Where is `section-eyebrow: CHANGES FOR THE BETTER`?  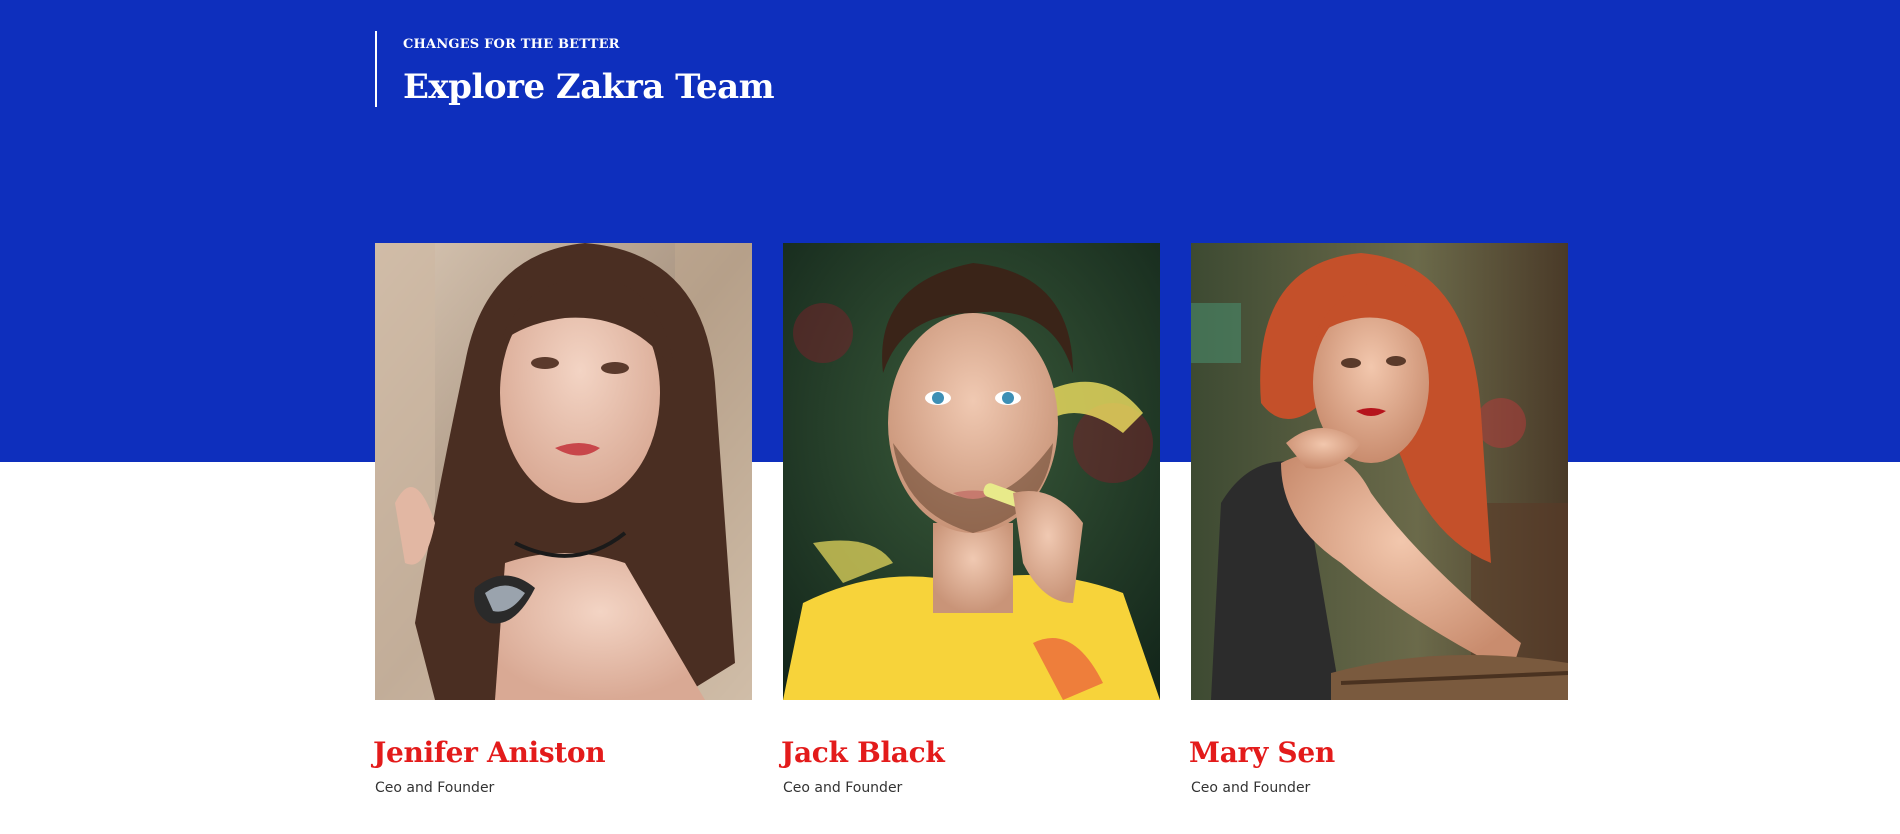 section-eyebrow: CHANGES FOR THE BETTER is located at coordinates (511, 44).